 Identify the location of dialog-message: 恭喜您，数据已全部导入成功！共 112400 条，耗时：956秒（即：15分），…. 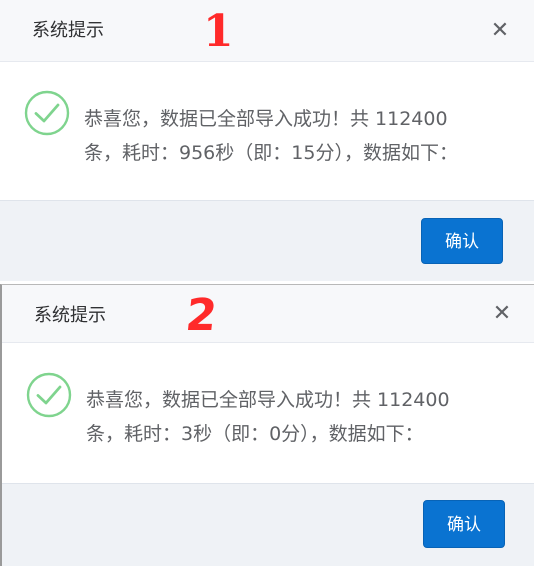
(294, 136).